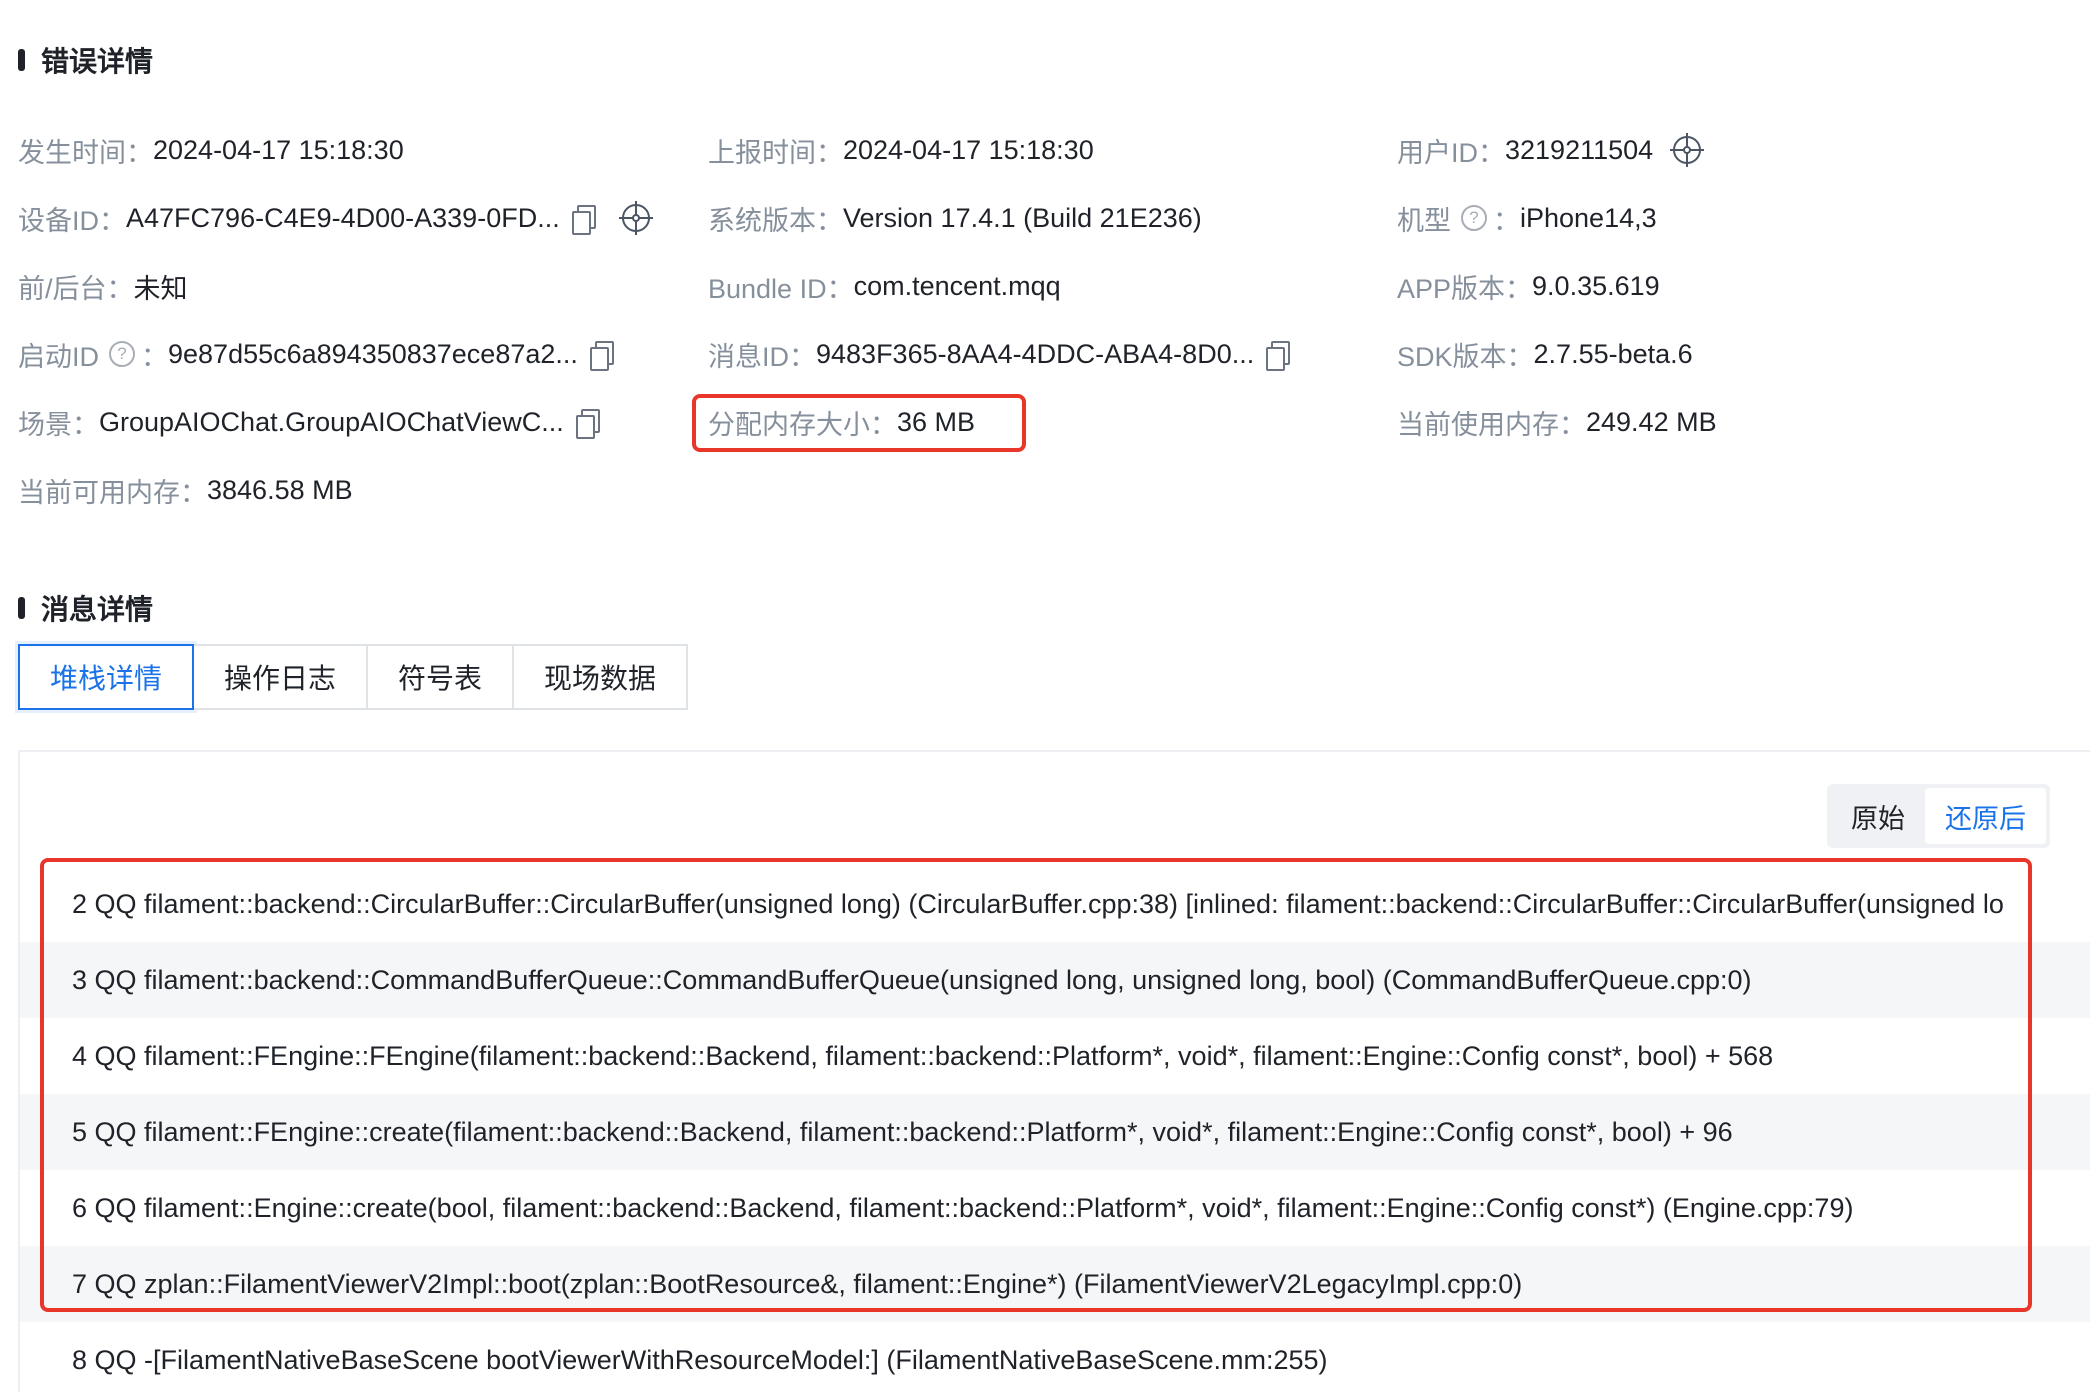  I want to click on error-section-title: 错误详情, so click(85, 60).